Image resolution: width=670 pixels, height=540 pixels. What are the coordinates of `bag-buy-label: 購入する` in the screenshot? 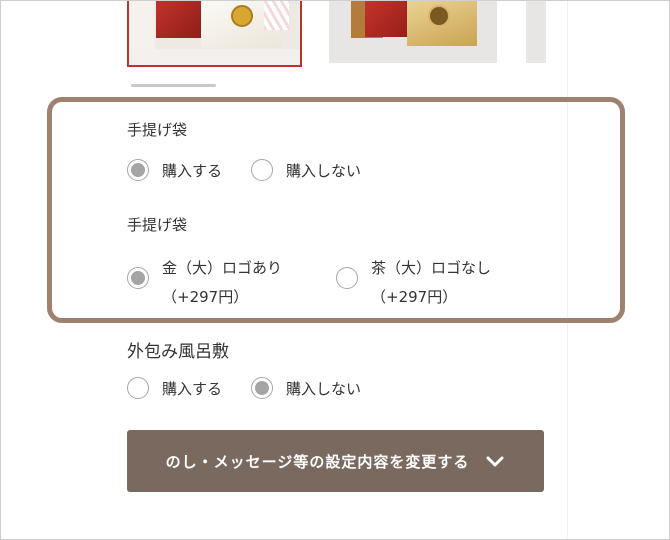 It's located at (192, 170).